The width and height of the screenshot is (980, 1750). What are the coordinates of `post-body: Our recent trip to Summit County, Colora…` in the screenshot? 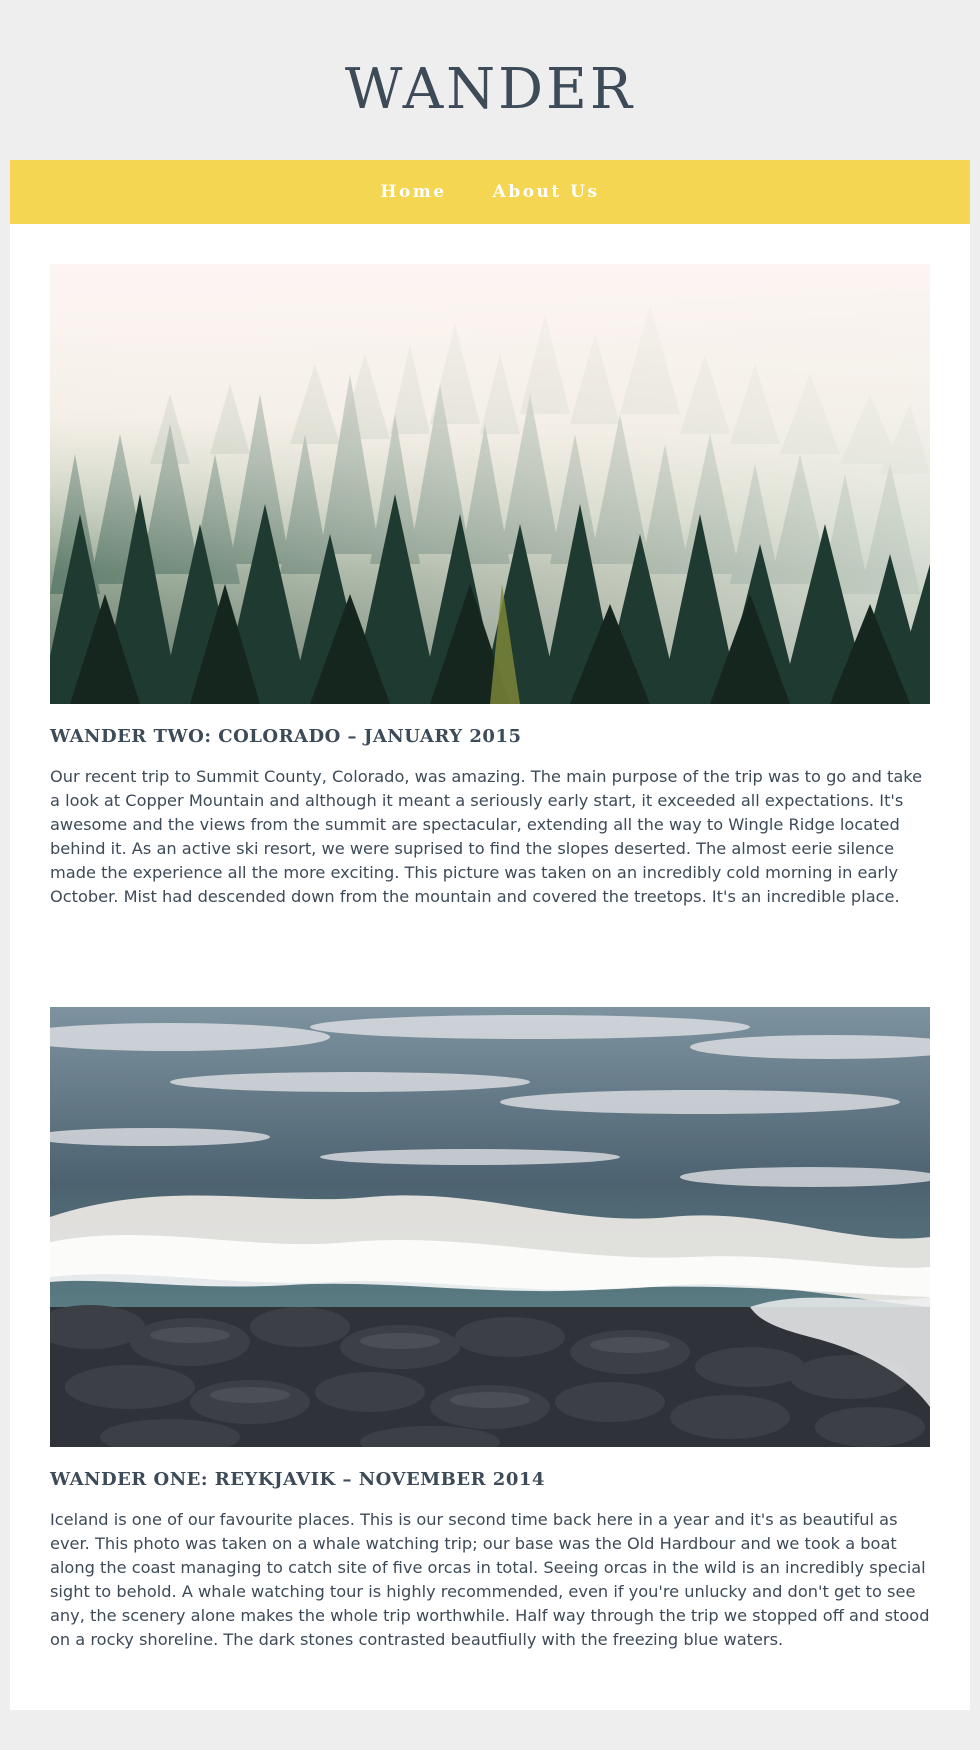 It's located at (486, 836).